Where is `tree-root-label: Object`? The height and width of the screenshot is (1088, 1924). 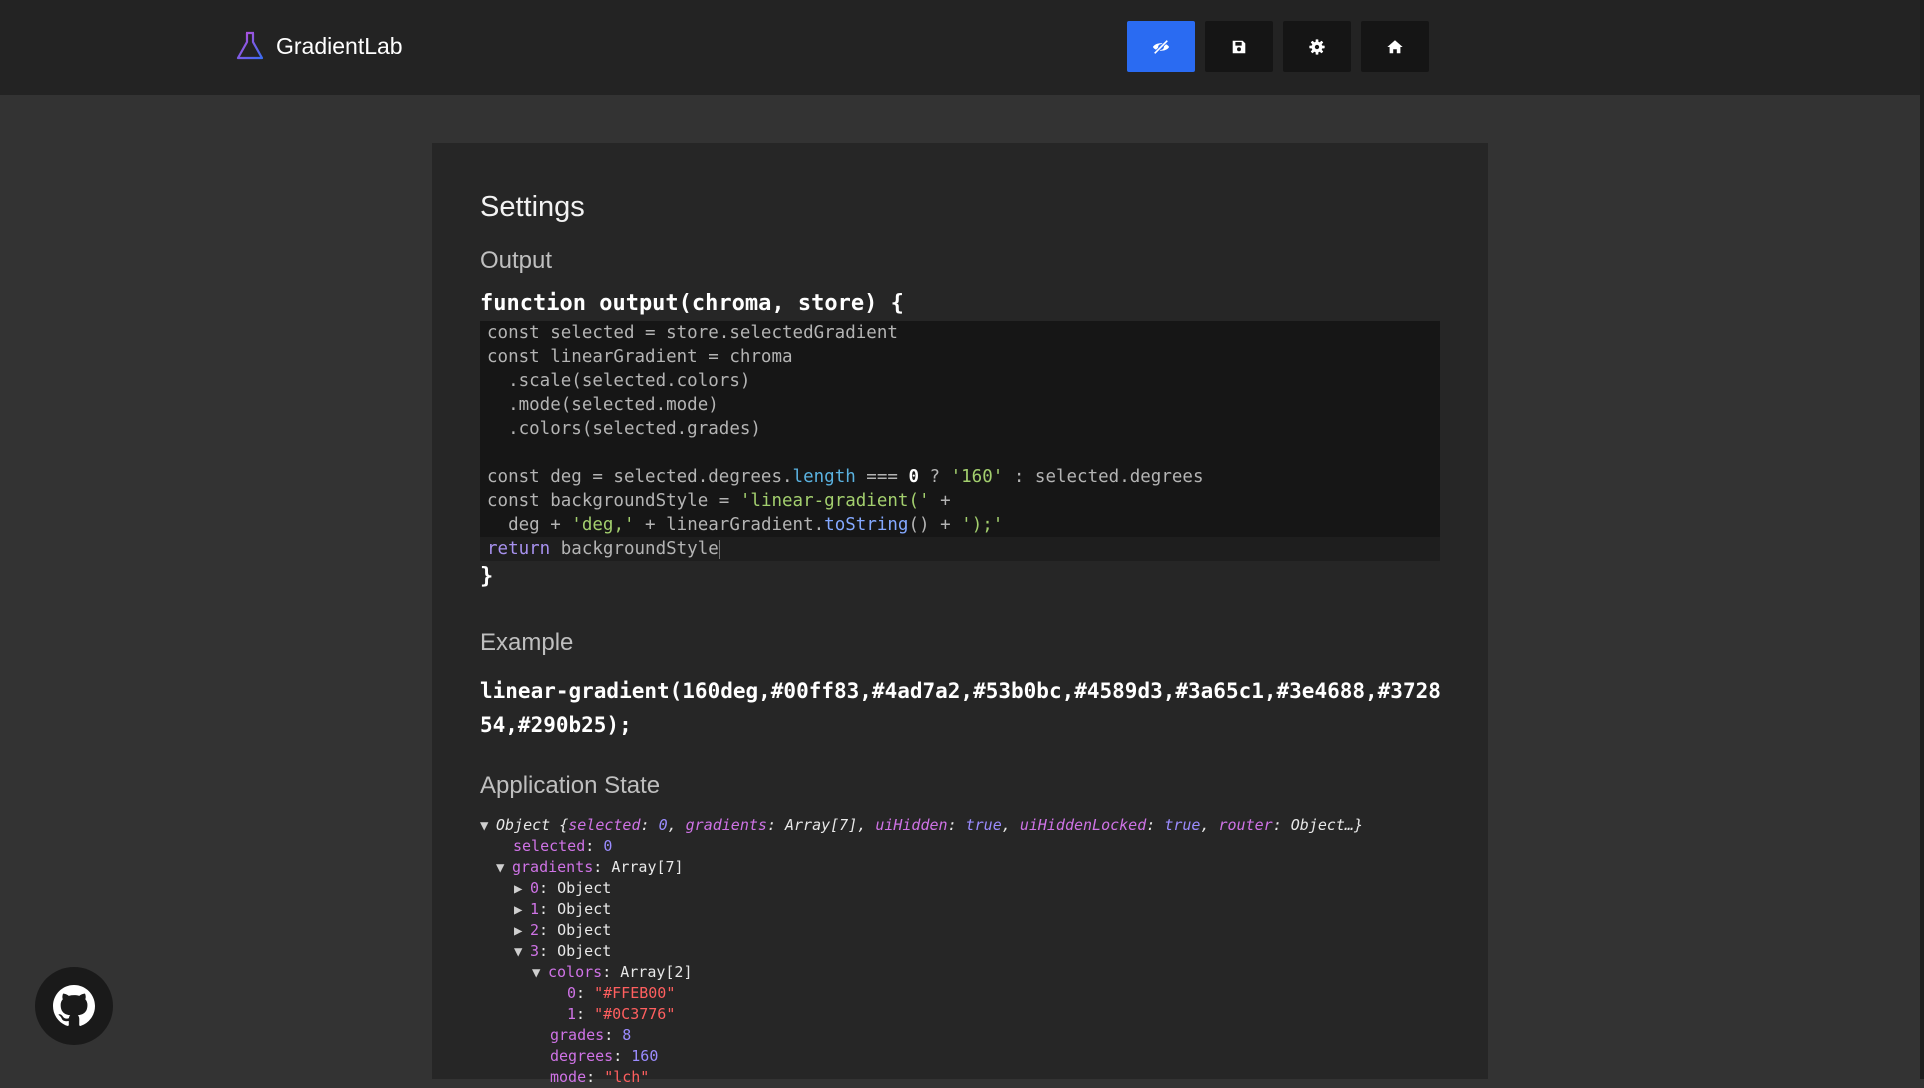 tree-root-label: Object is located at coordinates (523, 825).